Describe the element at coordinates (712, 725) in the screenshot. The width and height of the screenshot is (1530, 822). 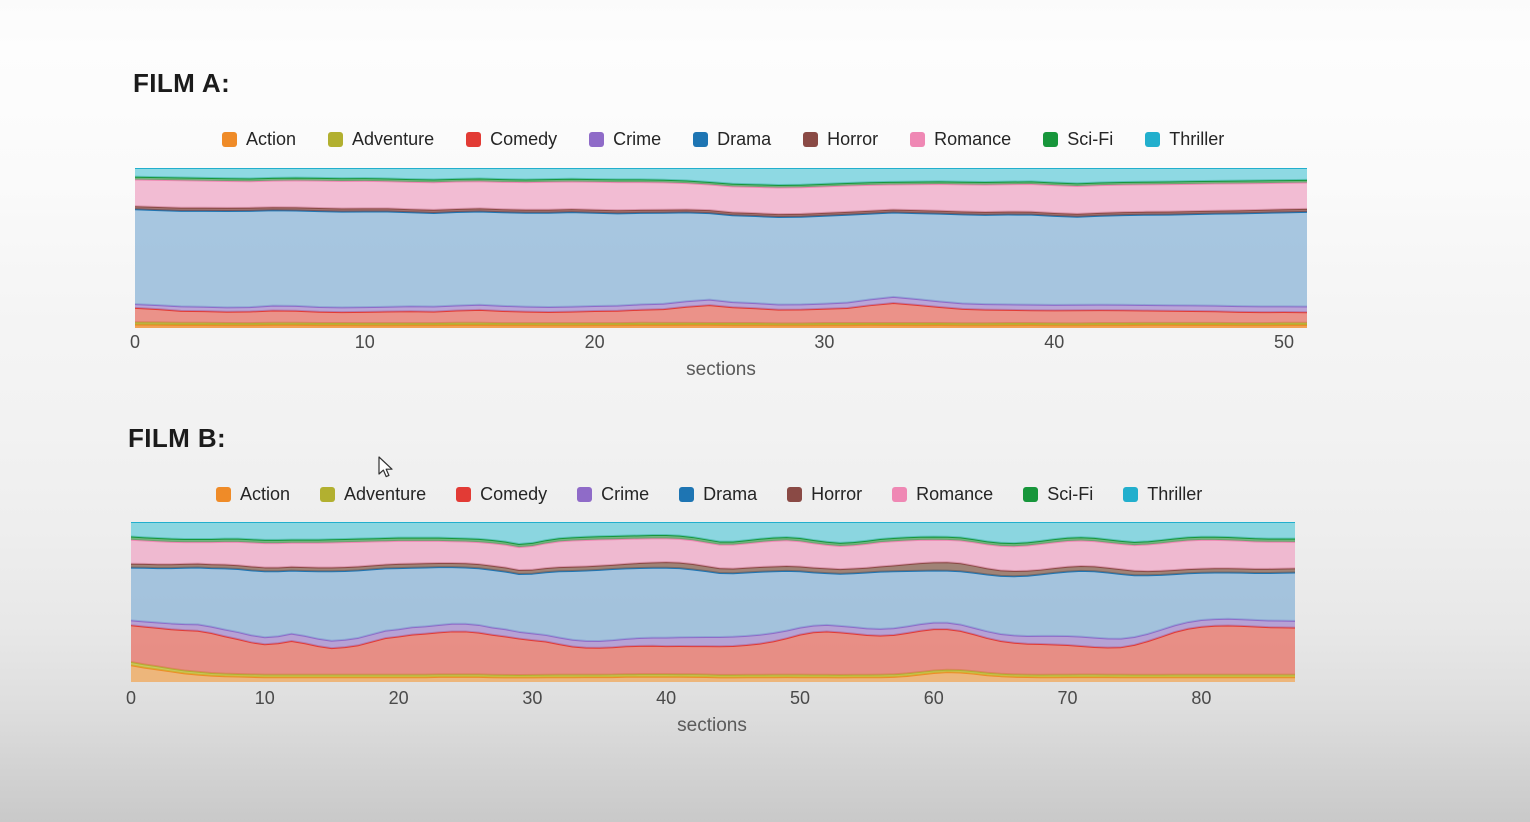
I see `film-b-x-axis-label: sections` at that location.